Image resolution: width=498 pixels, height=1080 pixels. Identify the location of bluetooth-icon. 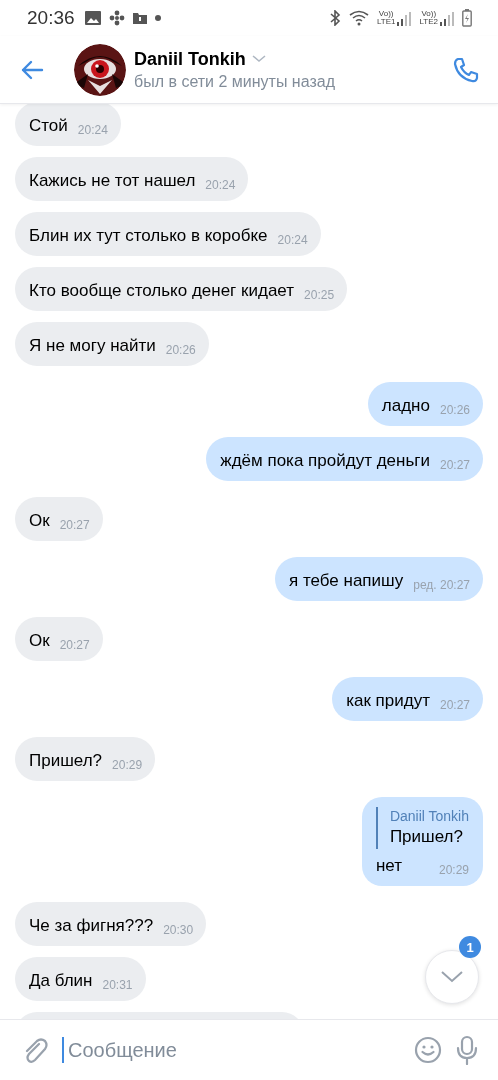
(334, 18).